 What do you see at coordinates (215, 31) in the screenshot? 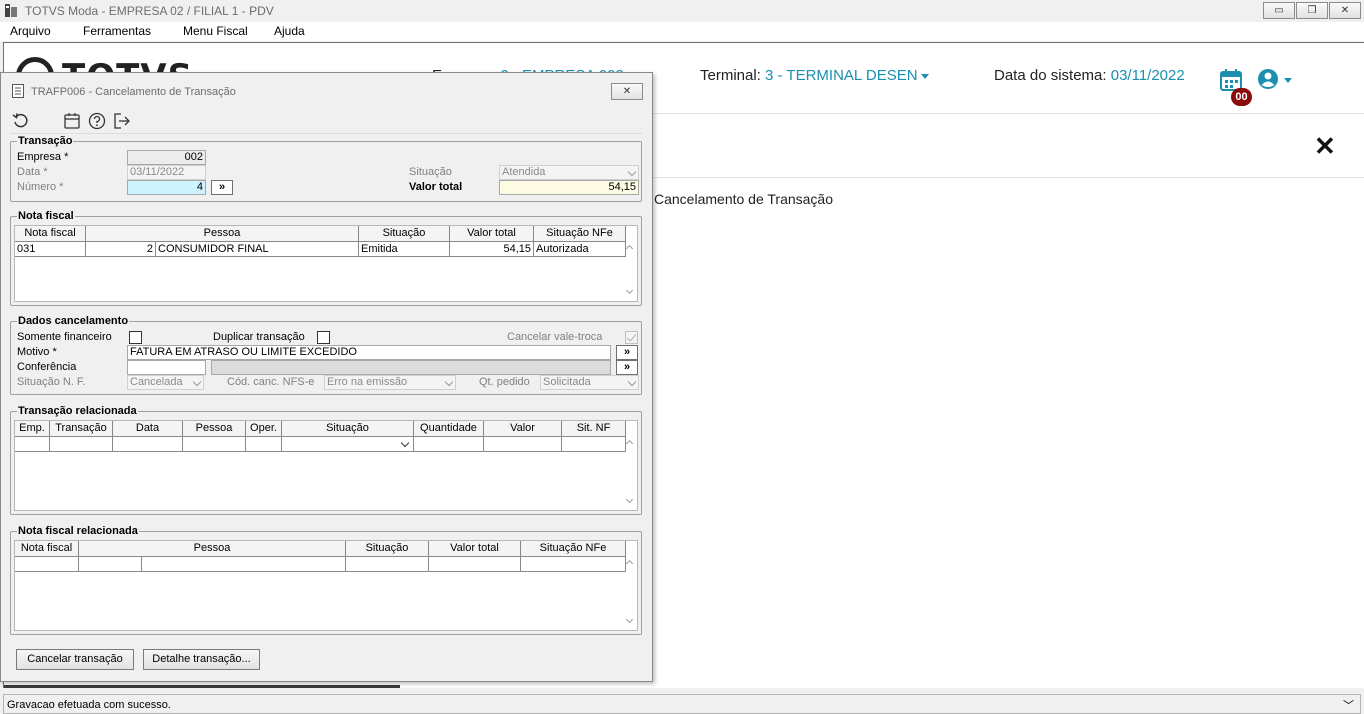
I see `menu-fiscal: Menu Fiscal` at bounding box center [215, 31].